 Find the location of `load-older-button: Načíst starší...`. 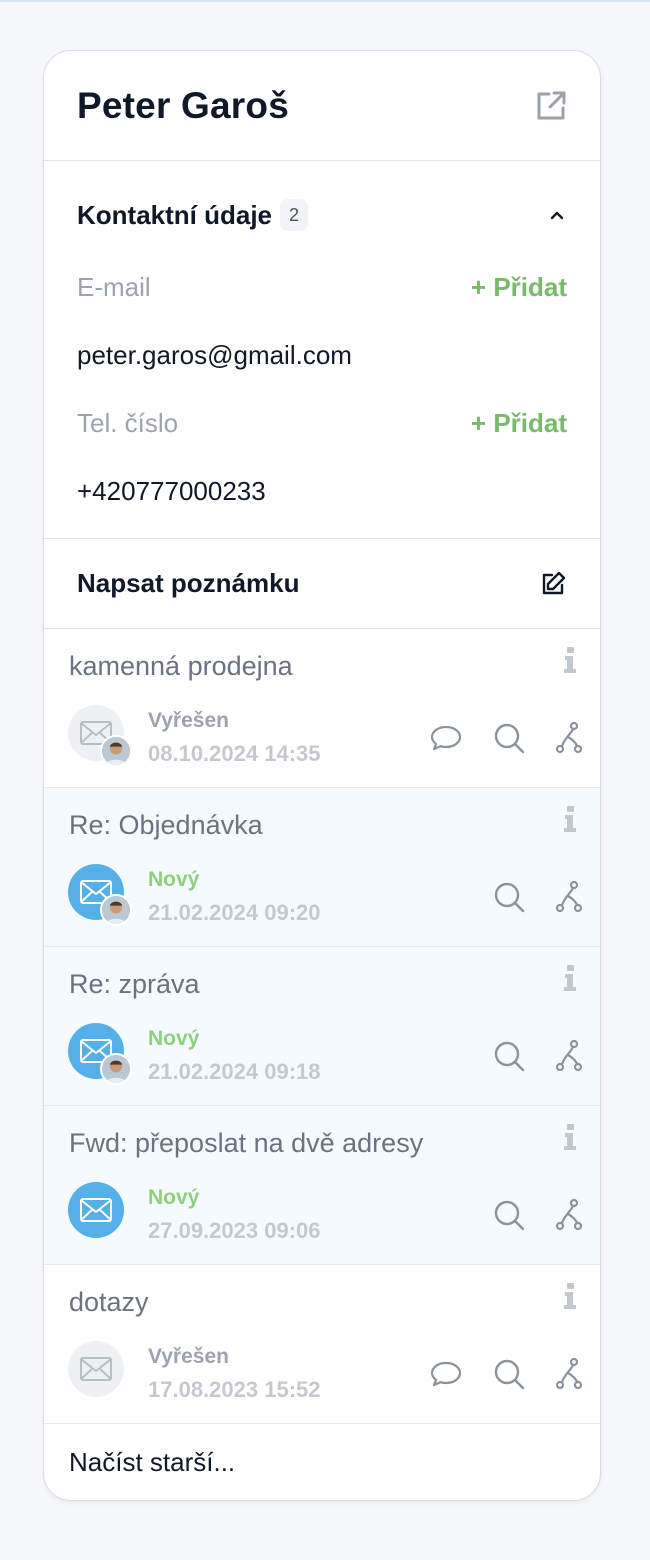

load-older-button: Načíst starší... is located at coordinates (322, 1462).